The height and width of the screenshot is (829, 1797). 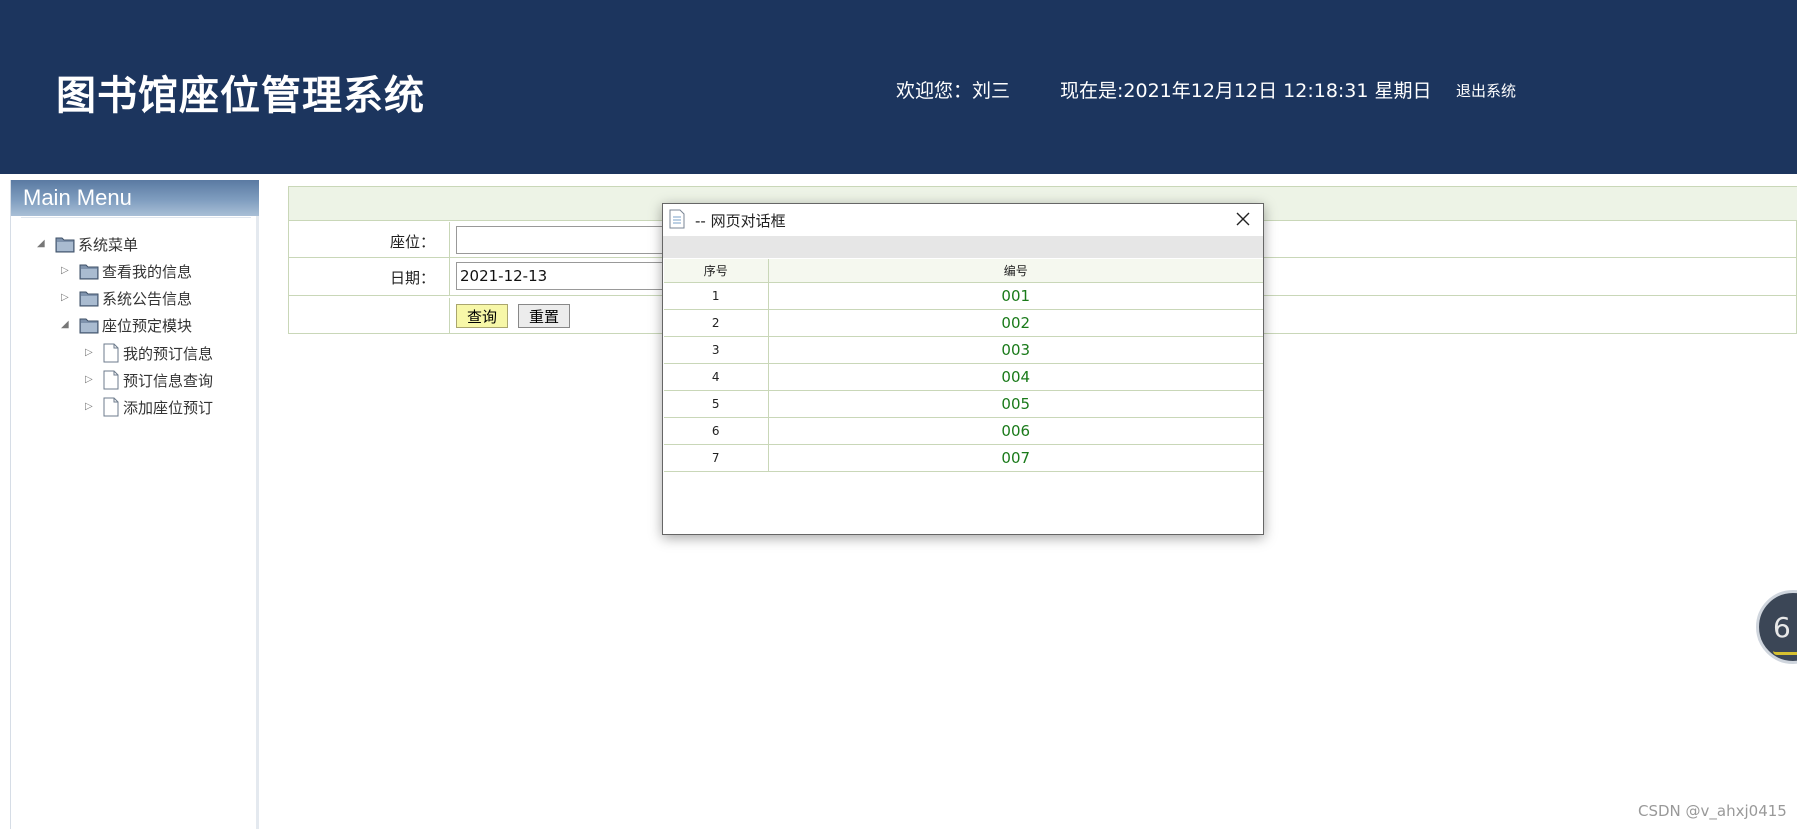 What do you see at coordinates (168, 353) in the screenshot?
I see `tree-label: 我的预订信息` at bounding box center [168, 353].